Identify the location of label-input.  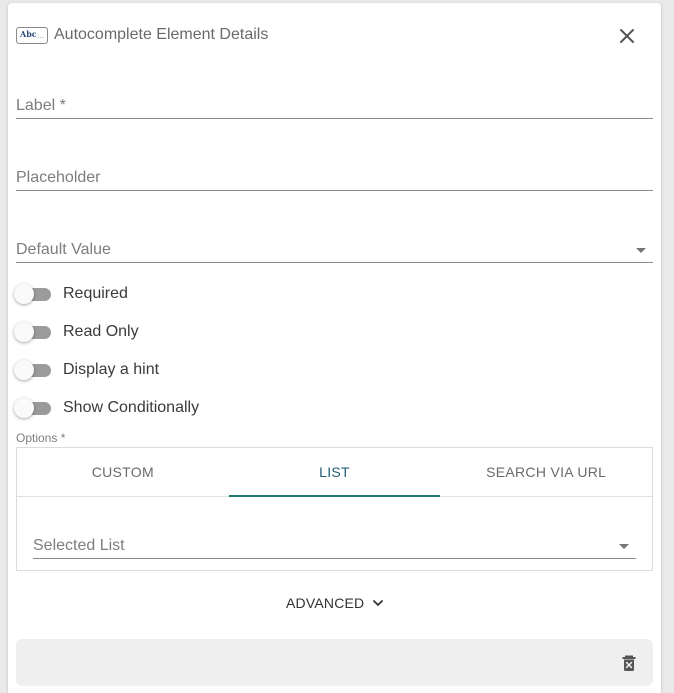
(334, 106).